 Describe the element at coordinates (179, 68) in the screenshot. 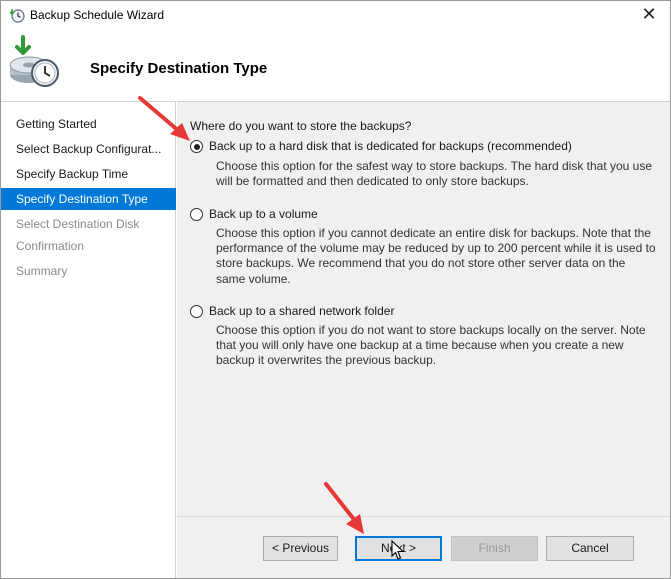

I see `page-title: Specify Destination Type` at that location.